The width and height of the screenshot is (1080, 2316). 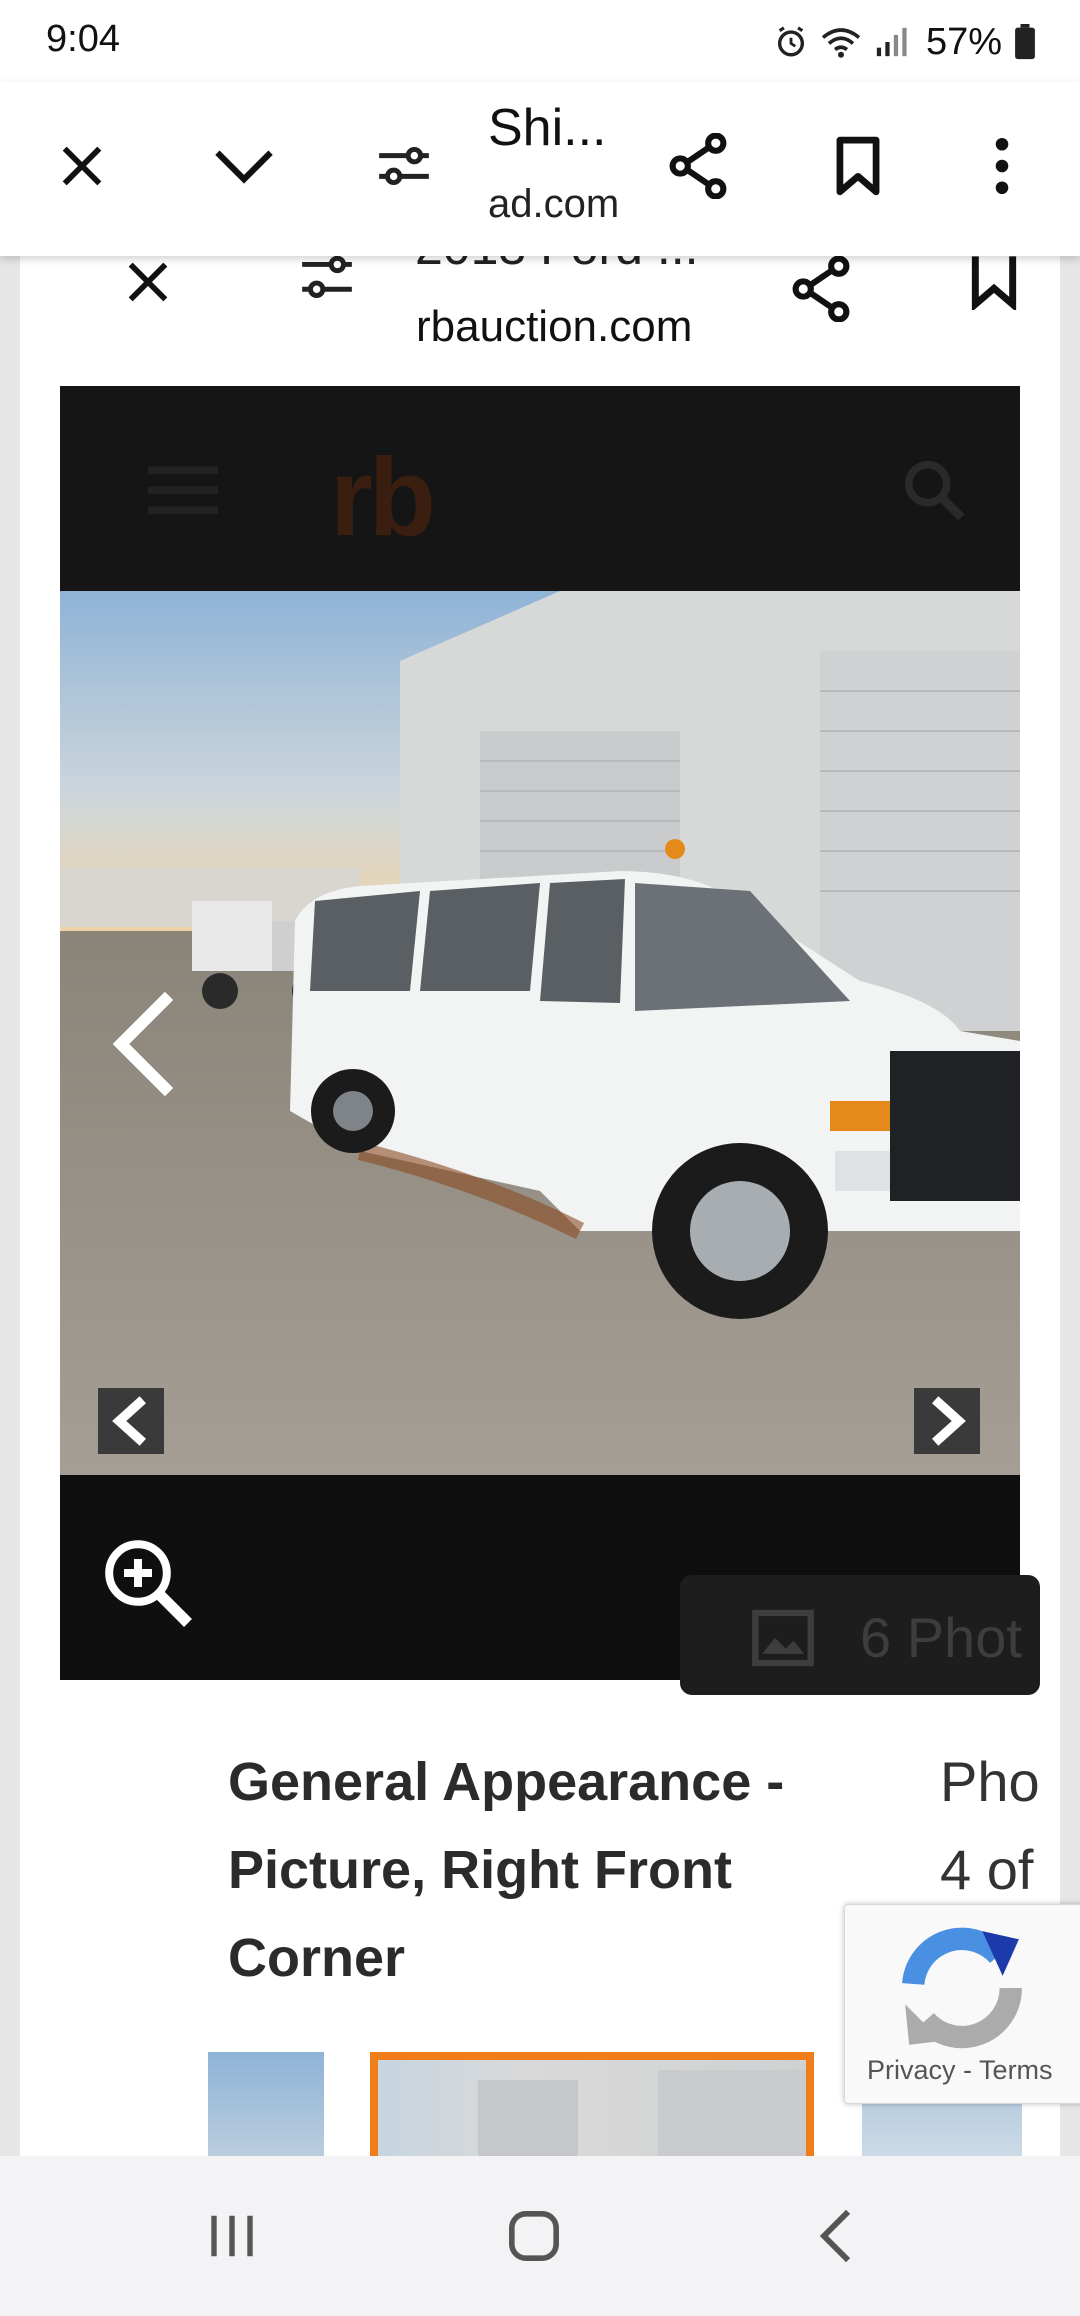 I want to click on chevron-left-icon, so click(x=143, y=1044).